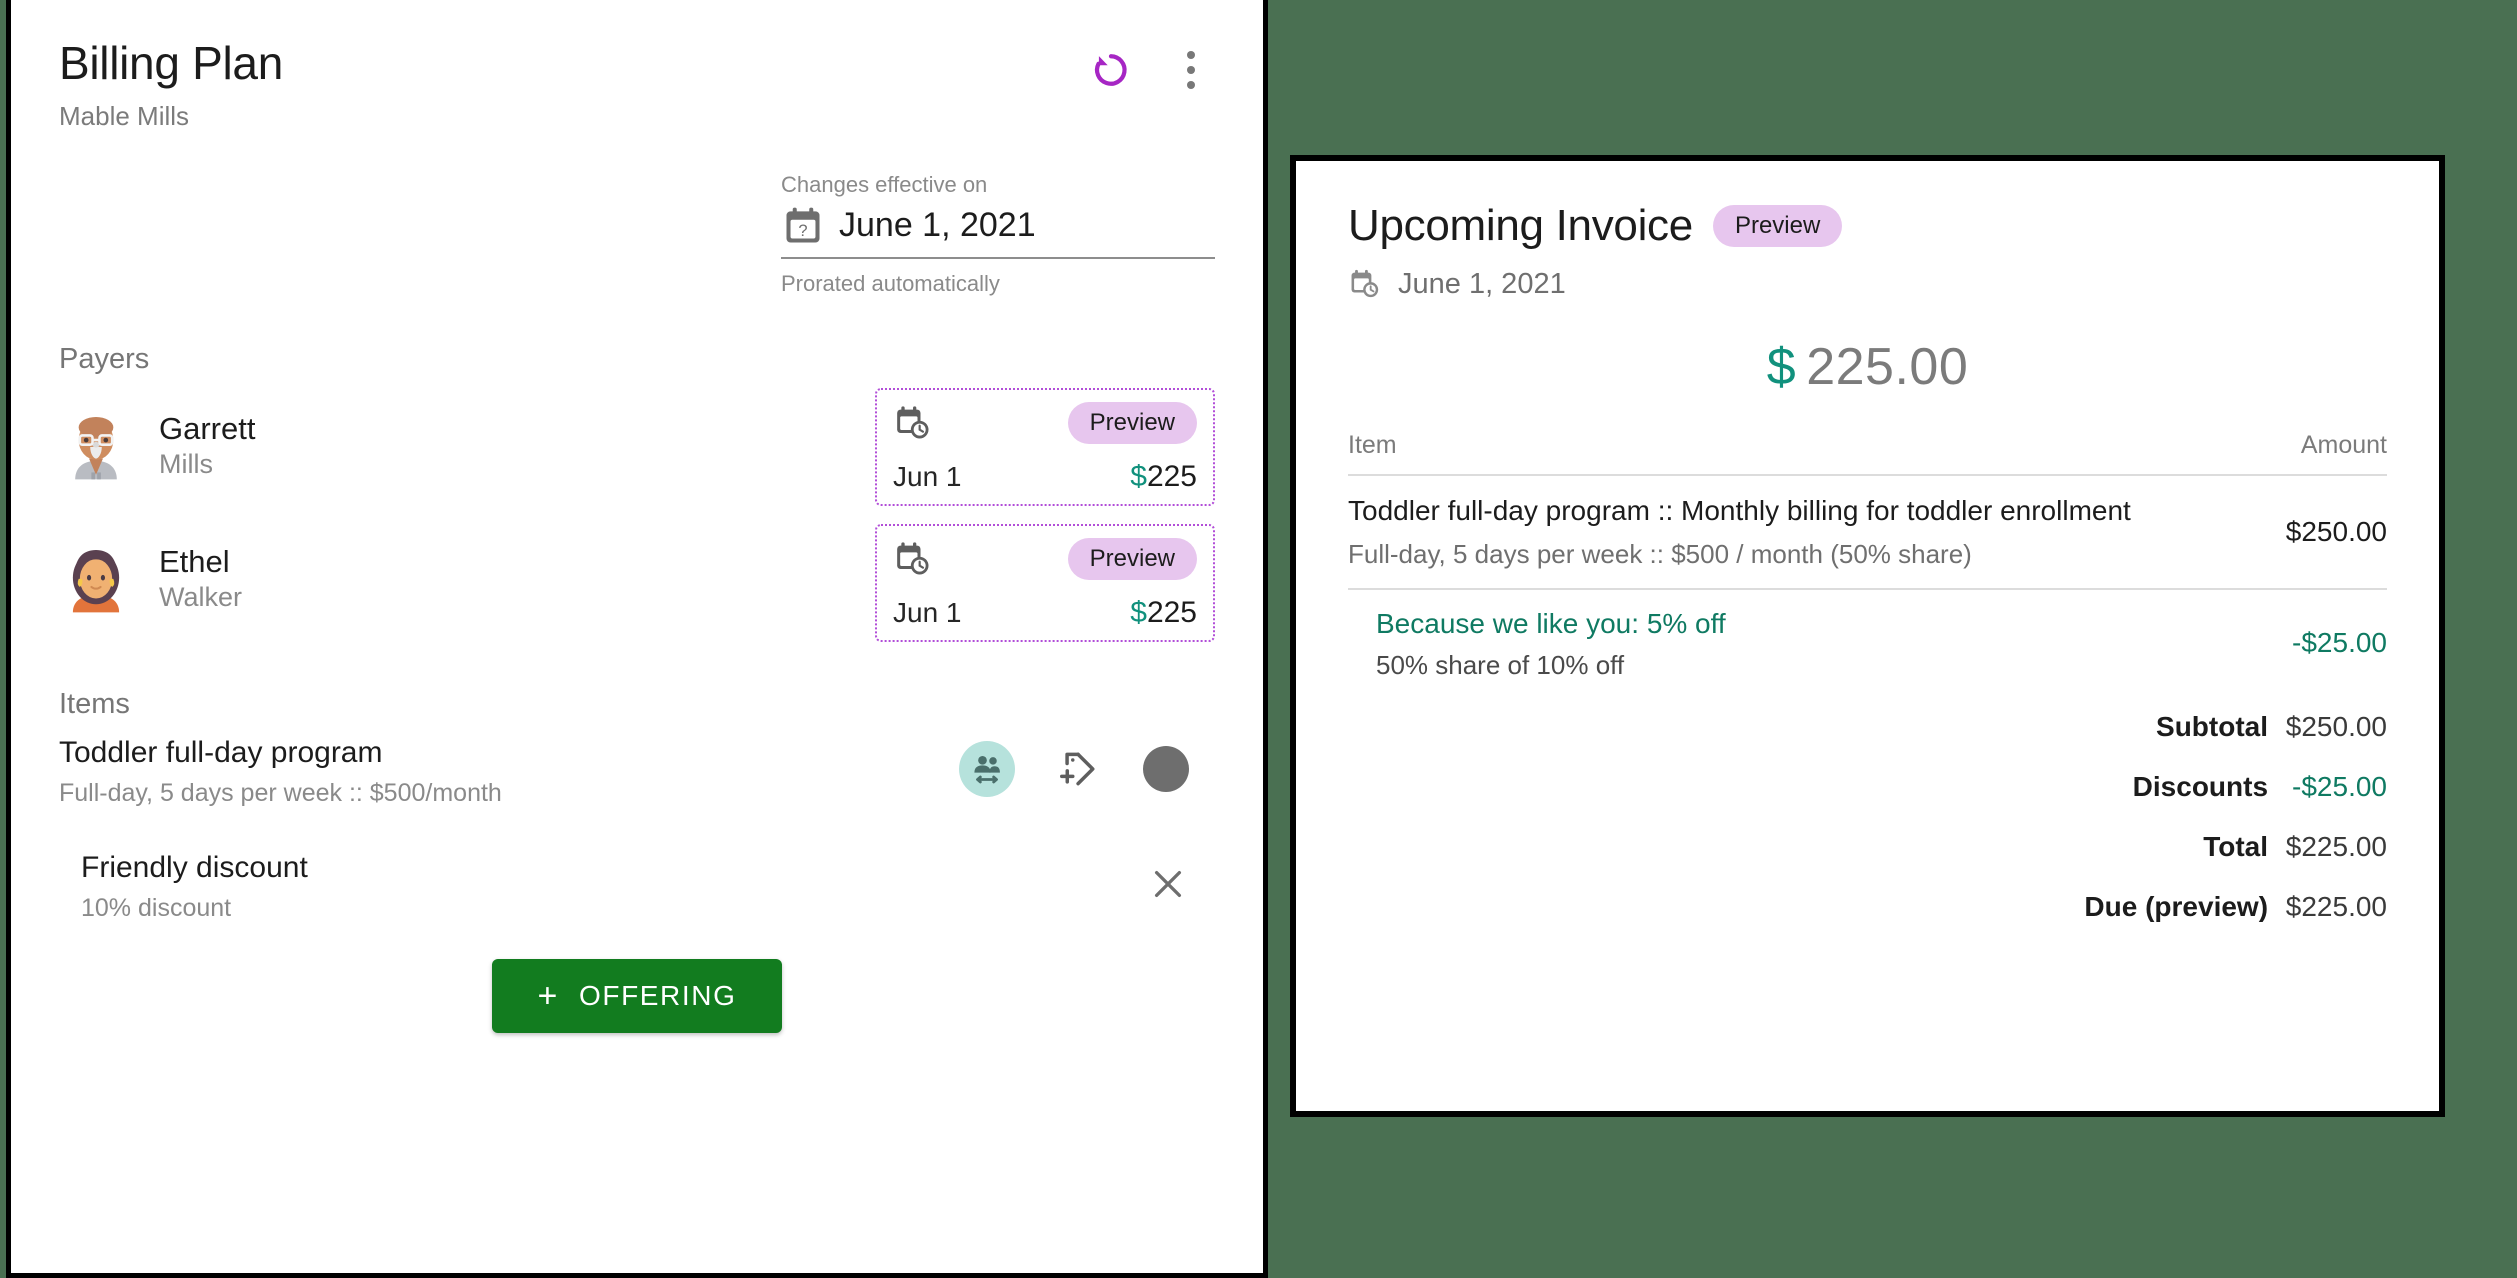 The width and height of the screenshot is (2517, 1278). What do you see at coordinates (1520, 225) in the screenshot?
I see `invoice-title: Upcoming Invoice` at bounding box center [1520, 225].